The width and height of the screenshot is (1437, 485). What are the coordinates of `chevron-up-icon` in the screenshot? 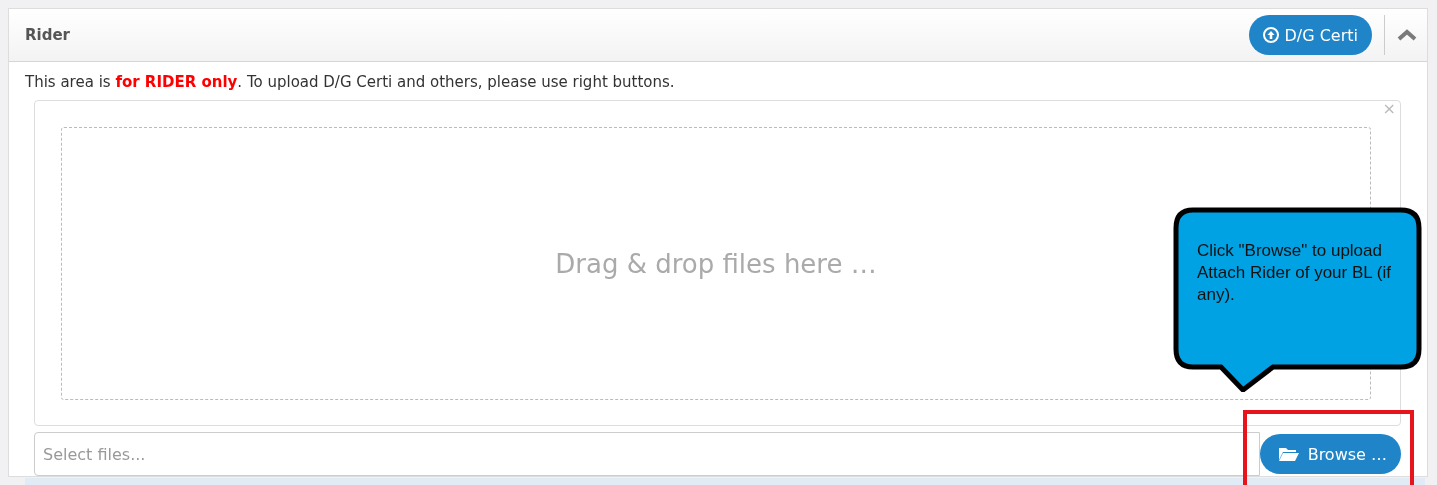 It's located at (1407, 35).